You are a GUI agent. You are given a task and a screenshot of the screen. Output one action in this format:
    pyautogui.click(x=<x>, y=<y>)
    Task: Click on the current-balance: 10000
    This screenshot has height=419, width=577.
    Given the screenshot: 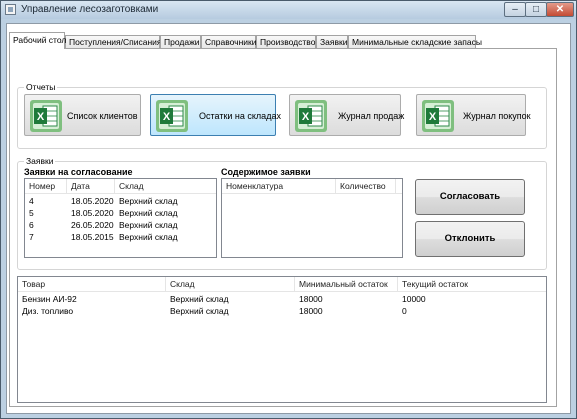 What is the action you would take?
    pyautogui.click(x=414, y=299)
    